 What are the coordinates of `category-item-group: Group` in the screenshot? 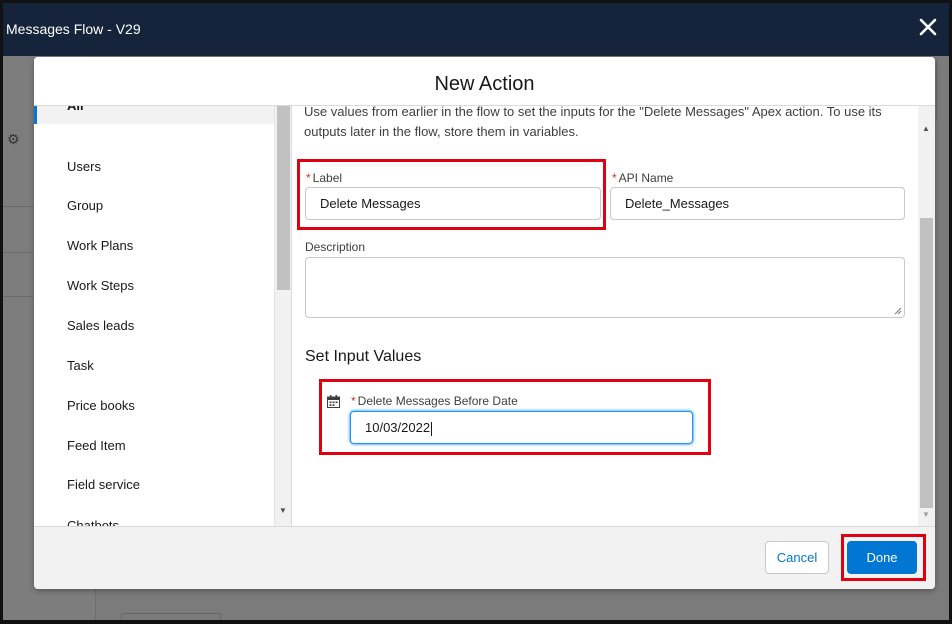 It's located at (85, 205).